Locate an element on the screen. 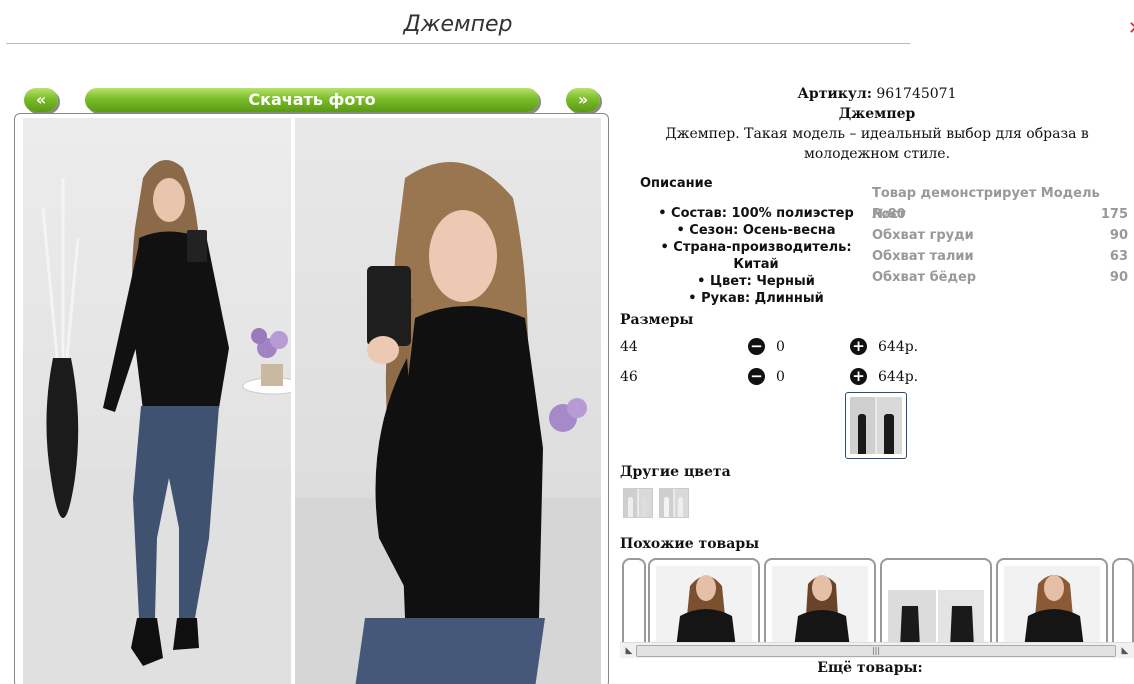 This screenshot has width=1134, height=684. download-photo-button: Скачать фото is located at coordinates (312, 100).